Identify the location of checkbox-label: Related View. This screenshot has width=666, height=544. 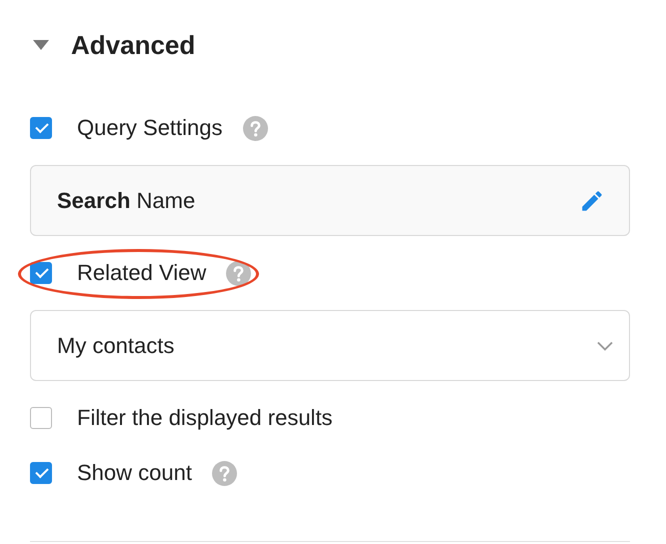
(141, 273).